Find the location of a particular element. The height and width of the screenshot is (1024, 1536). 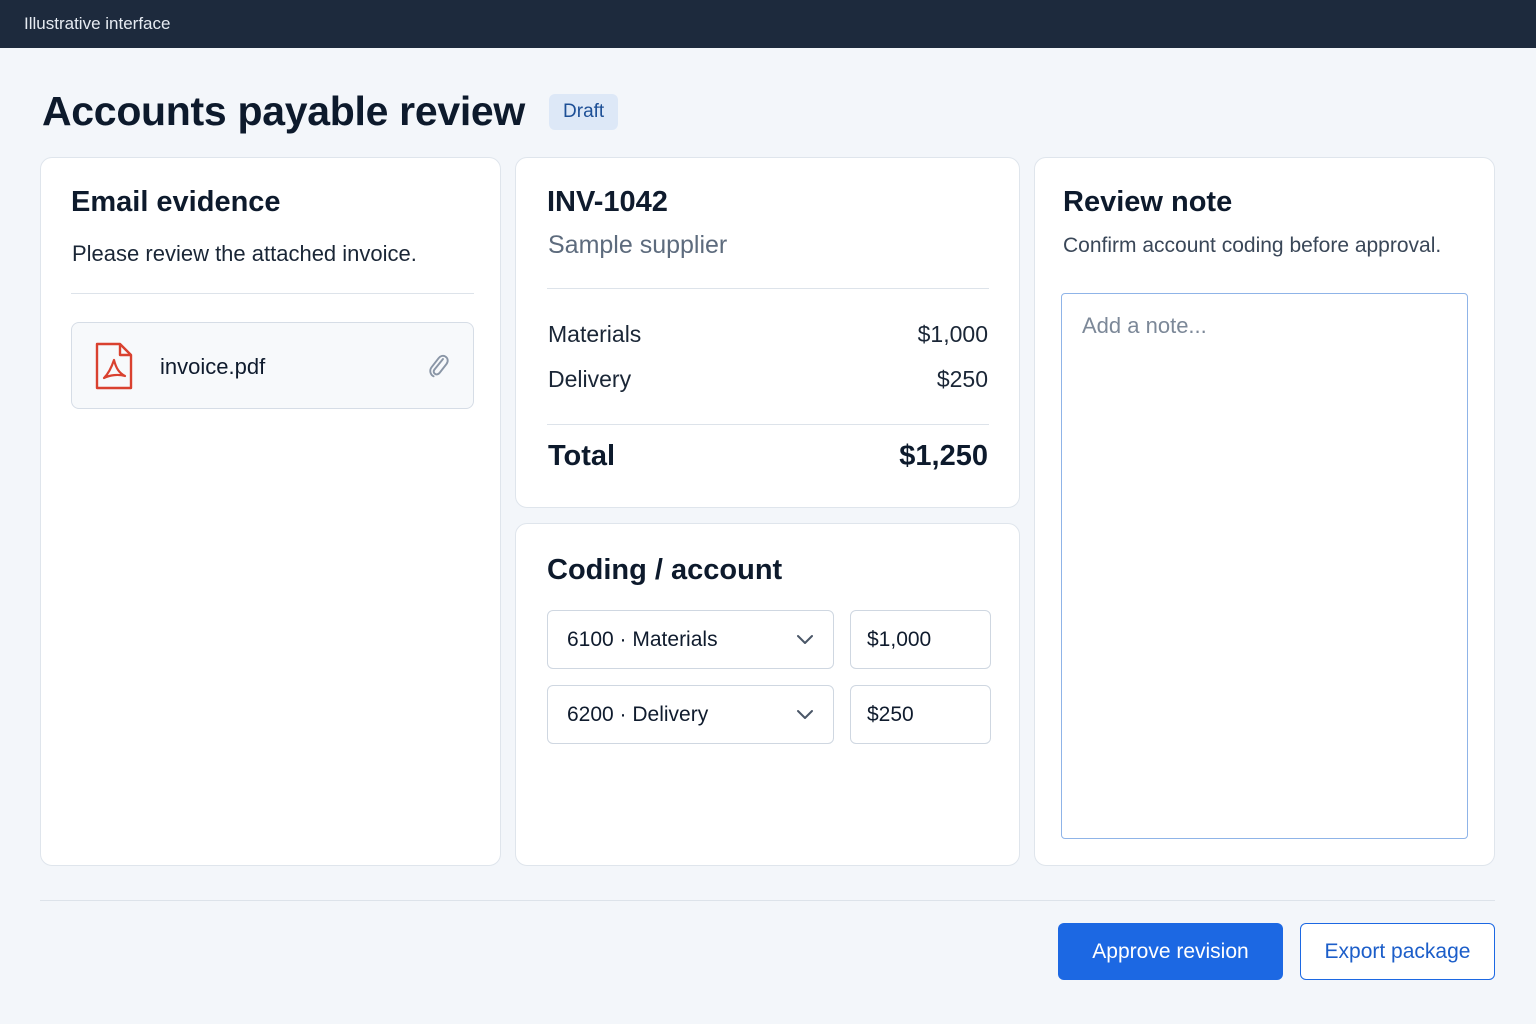

supplier-name: Sample supplier is located at coordinates (638, 245).